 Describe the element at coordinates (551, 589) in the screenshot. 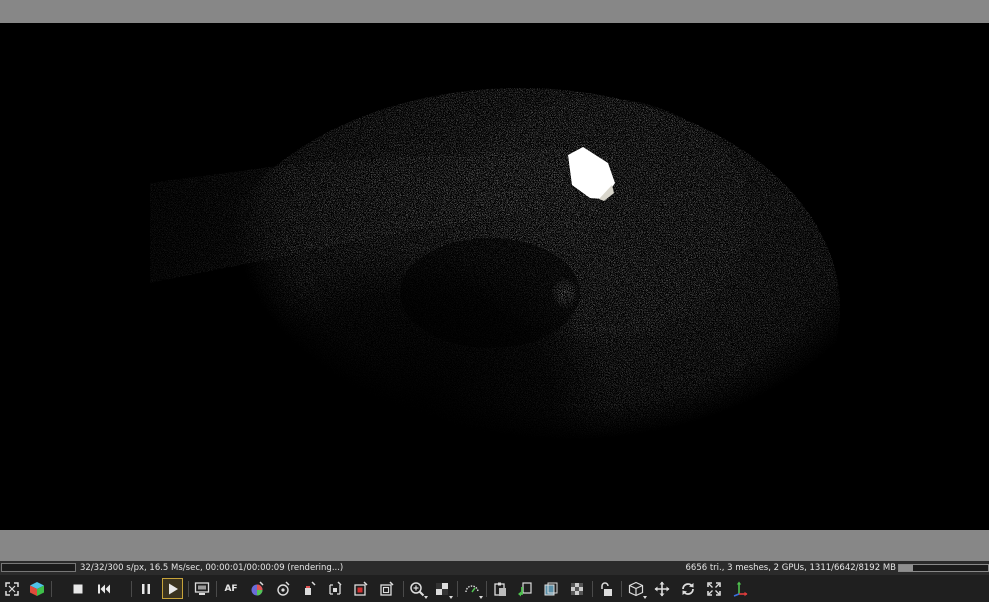

I see `layers-icon` at that location.